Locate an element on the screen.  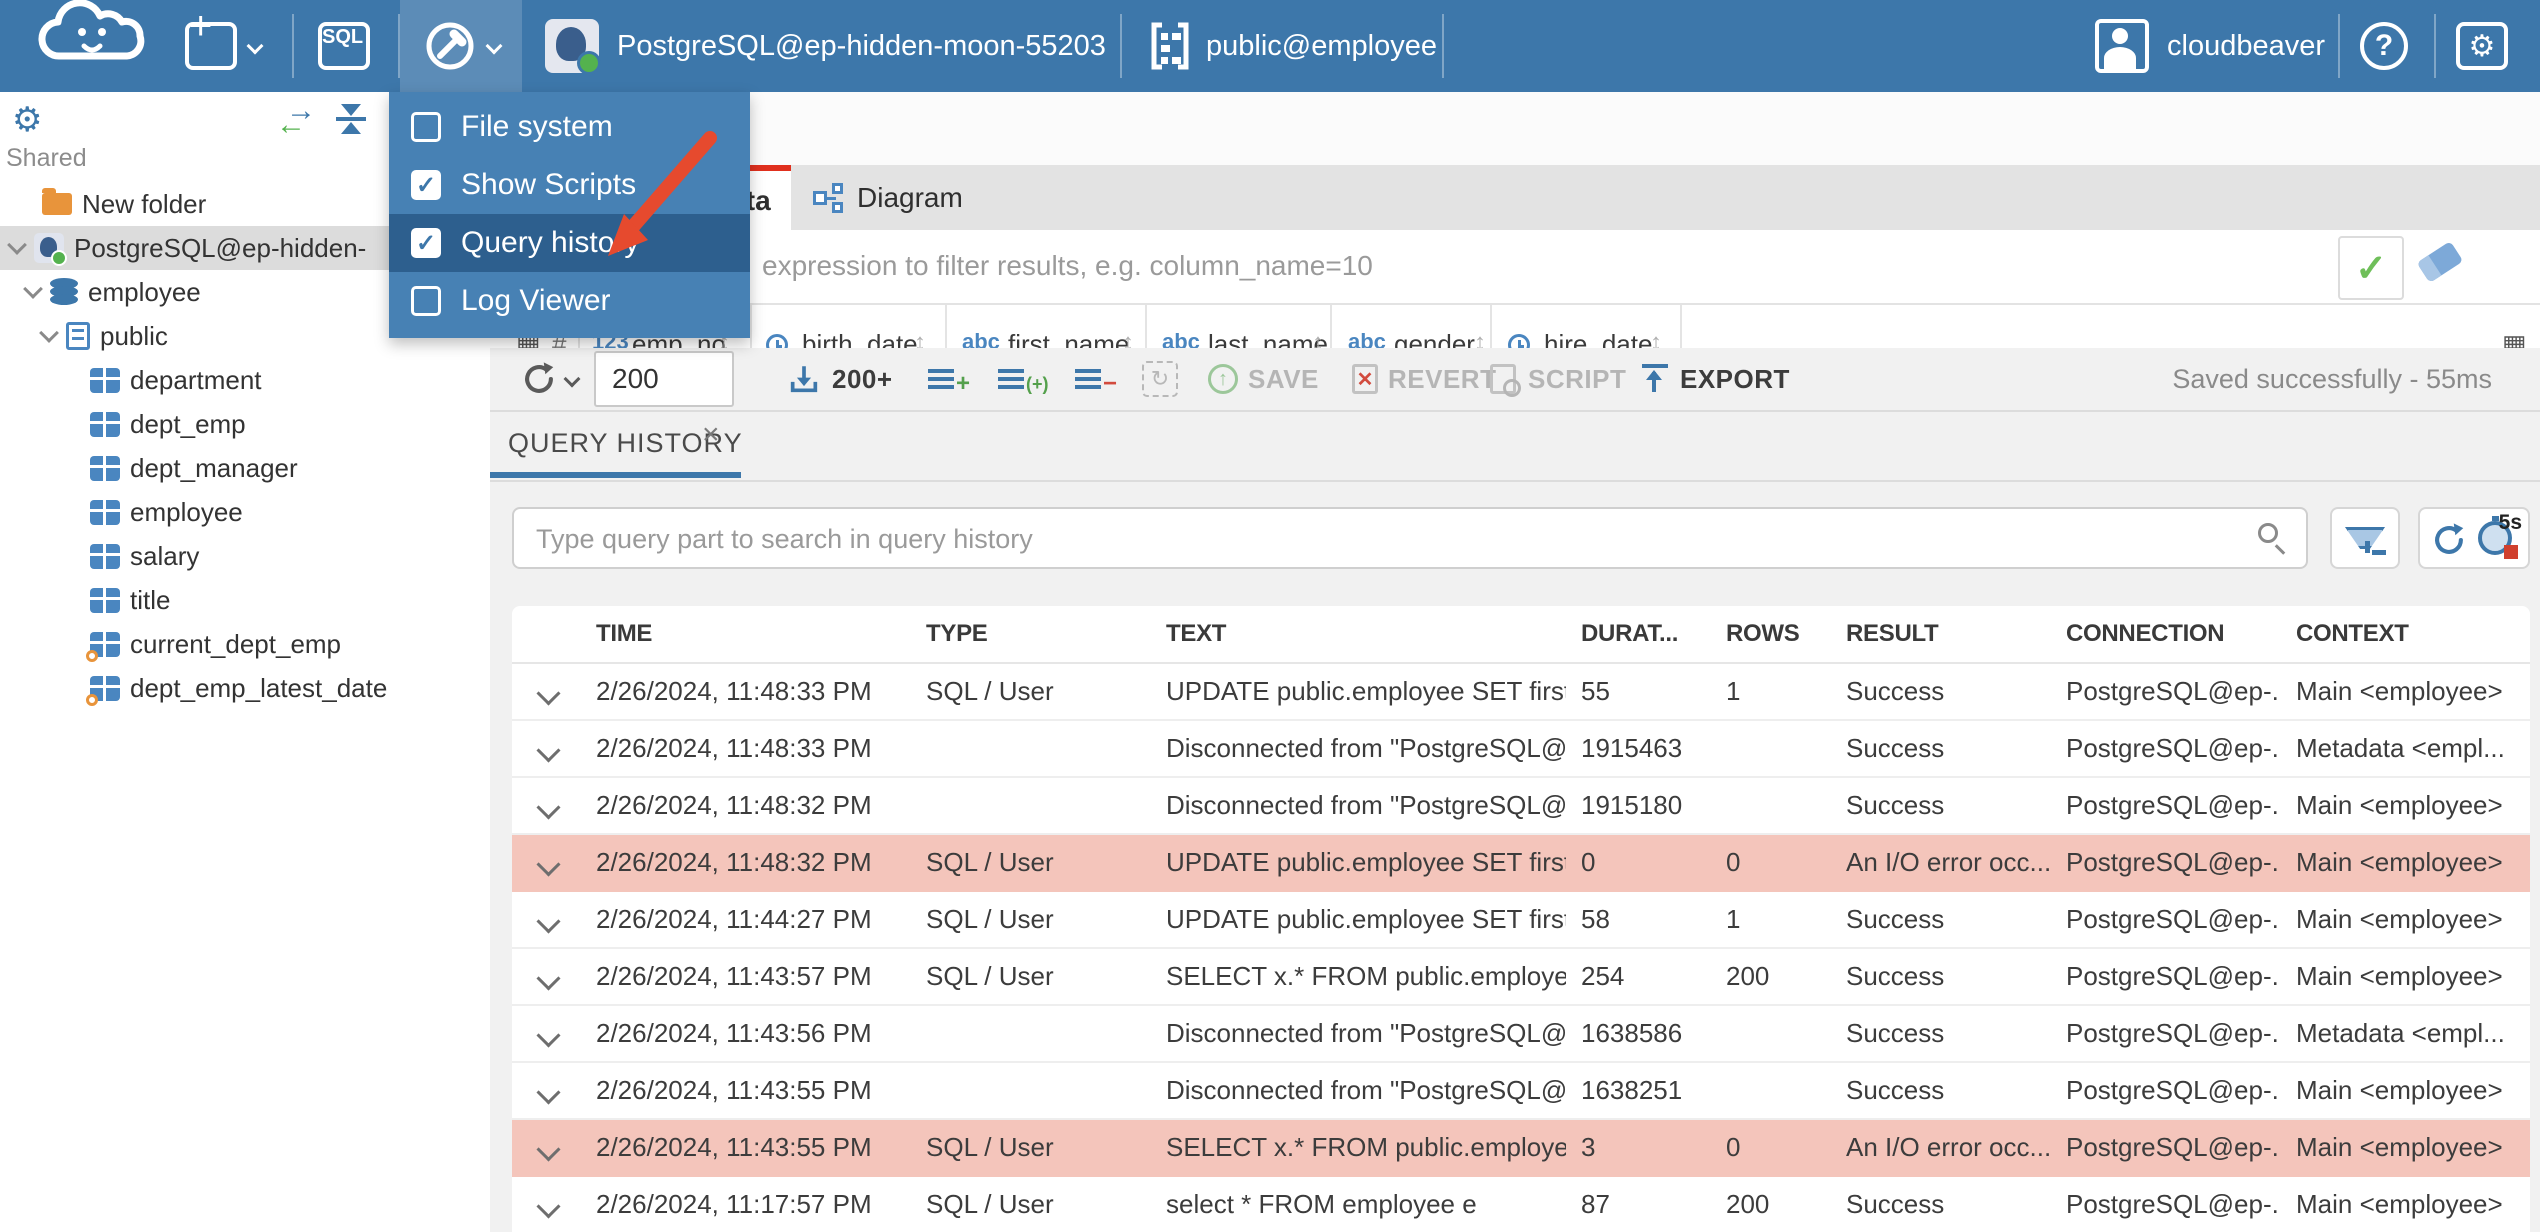
cloudbeaver-logo is located at coordinates (91, 31).